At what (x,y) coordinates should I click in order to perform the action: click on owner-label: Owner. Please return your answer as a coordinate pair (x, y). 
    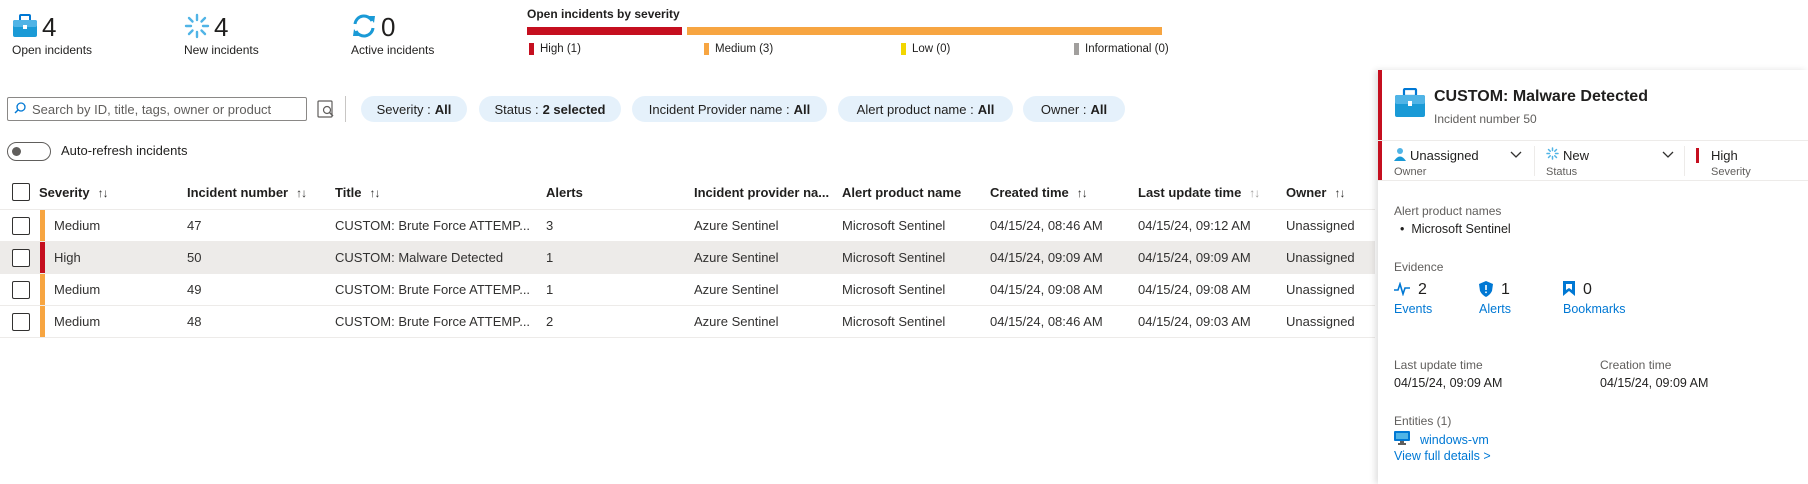
    Looking at the image, I should click on (1410, 172).